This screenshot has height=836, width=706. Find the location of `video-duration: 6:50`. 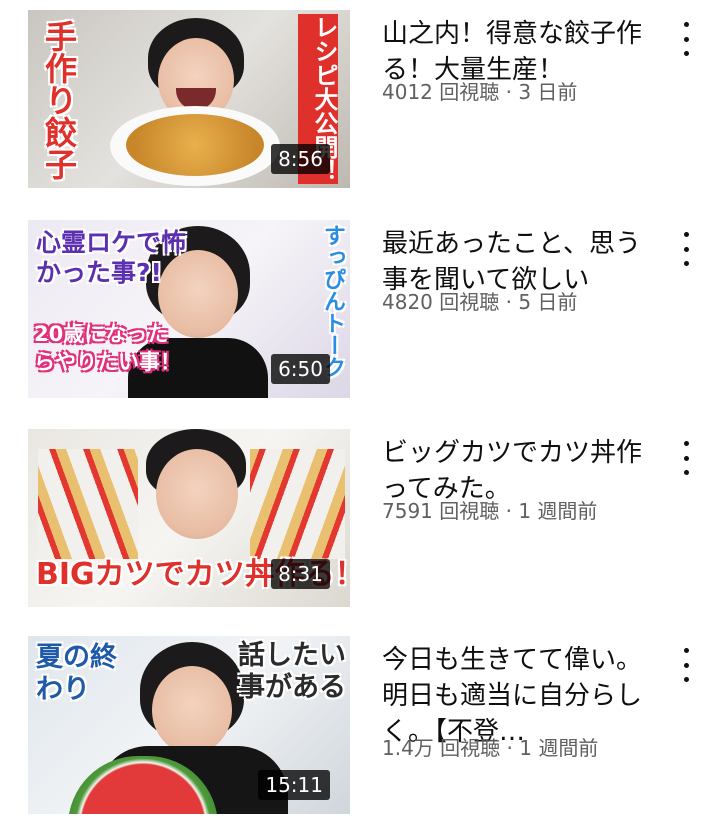

video-duration: 6:50 is located at coordinates (300, 369).